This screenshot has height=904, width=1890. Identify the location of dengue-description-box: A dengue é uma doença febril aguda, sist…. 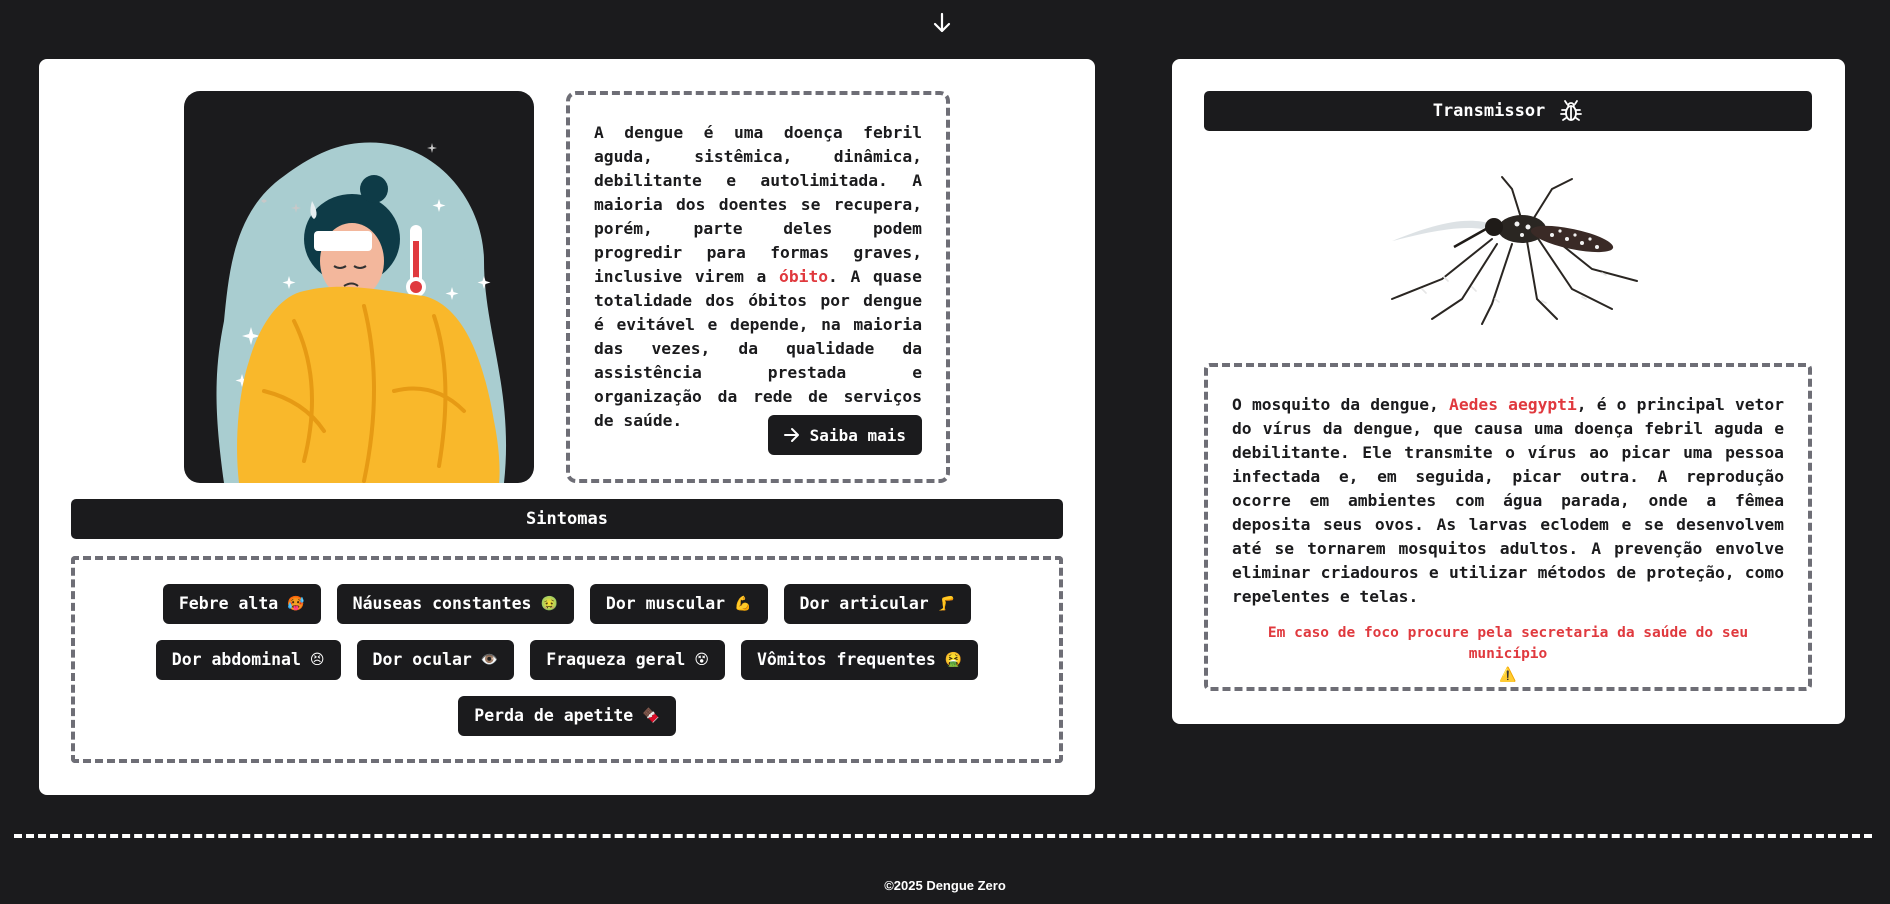
(758, 287).